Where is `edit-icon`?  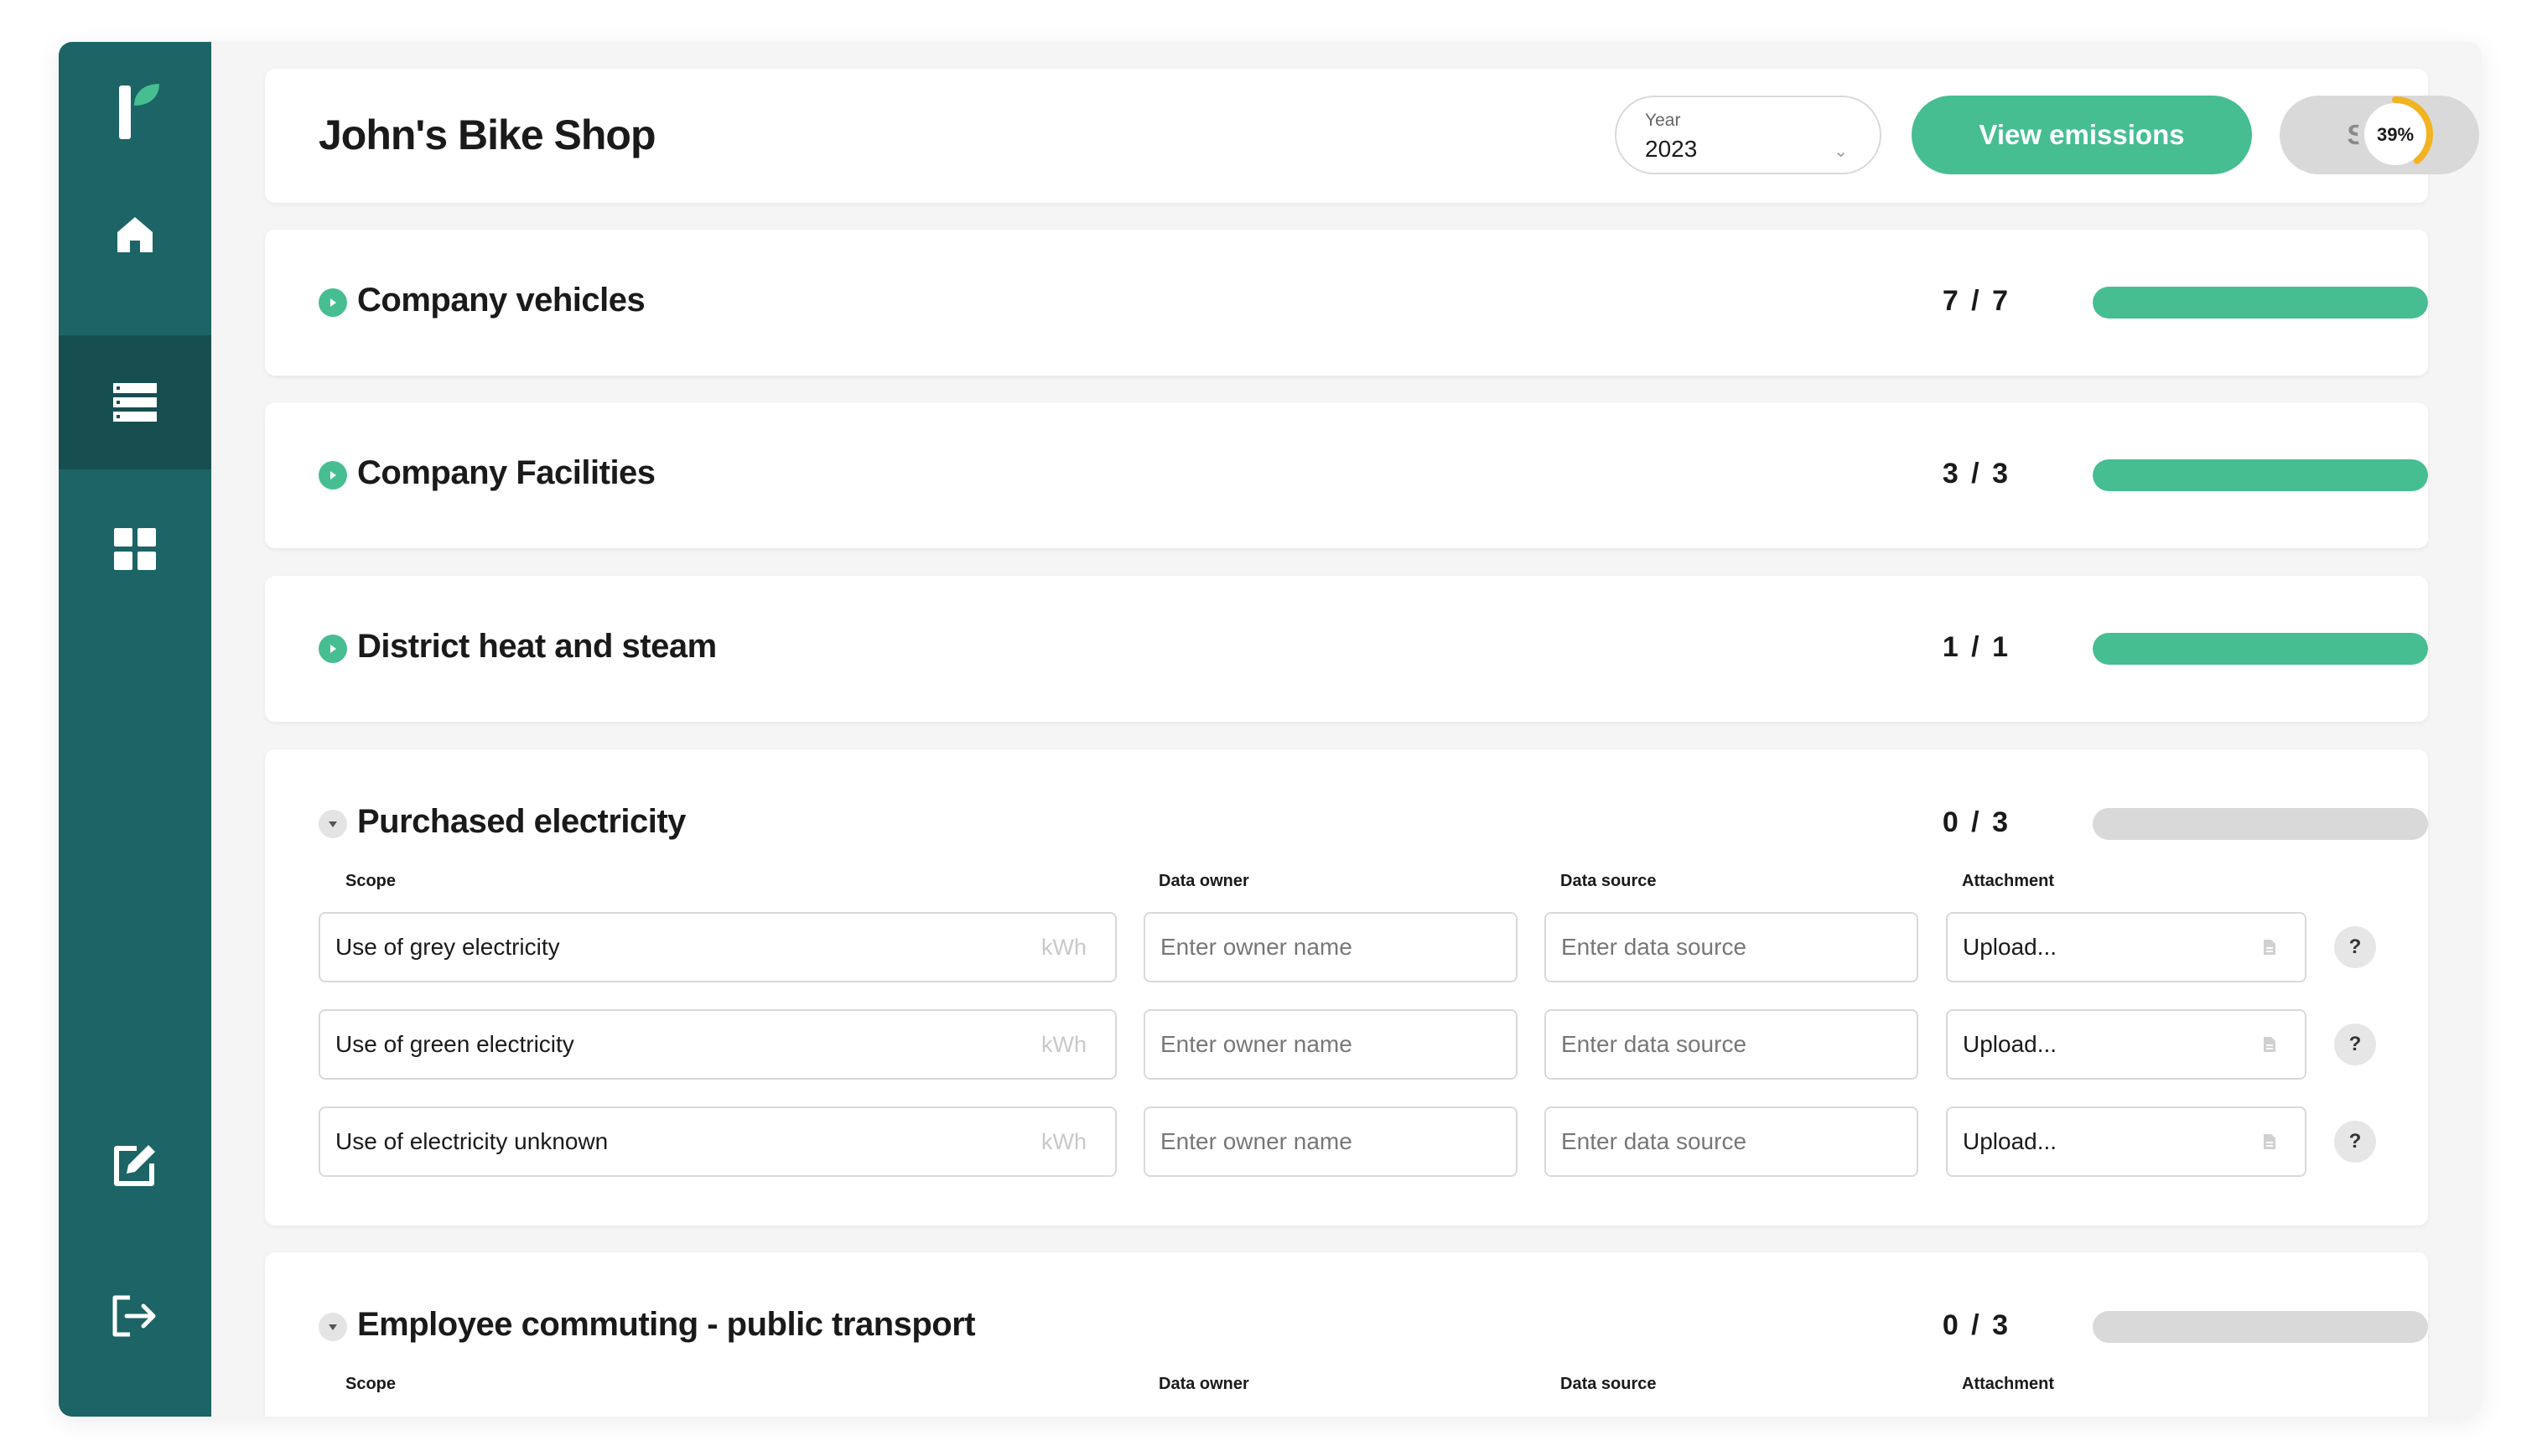
edit-icon is located at coordinates (134, 1165).